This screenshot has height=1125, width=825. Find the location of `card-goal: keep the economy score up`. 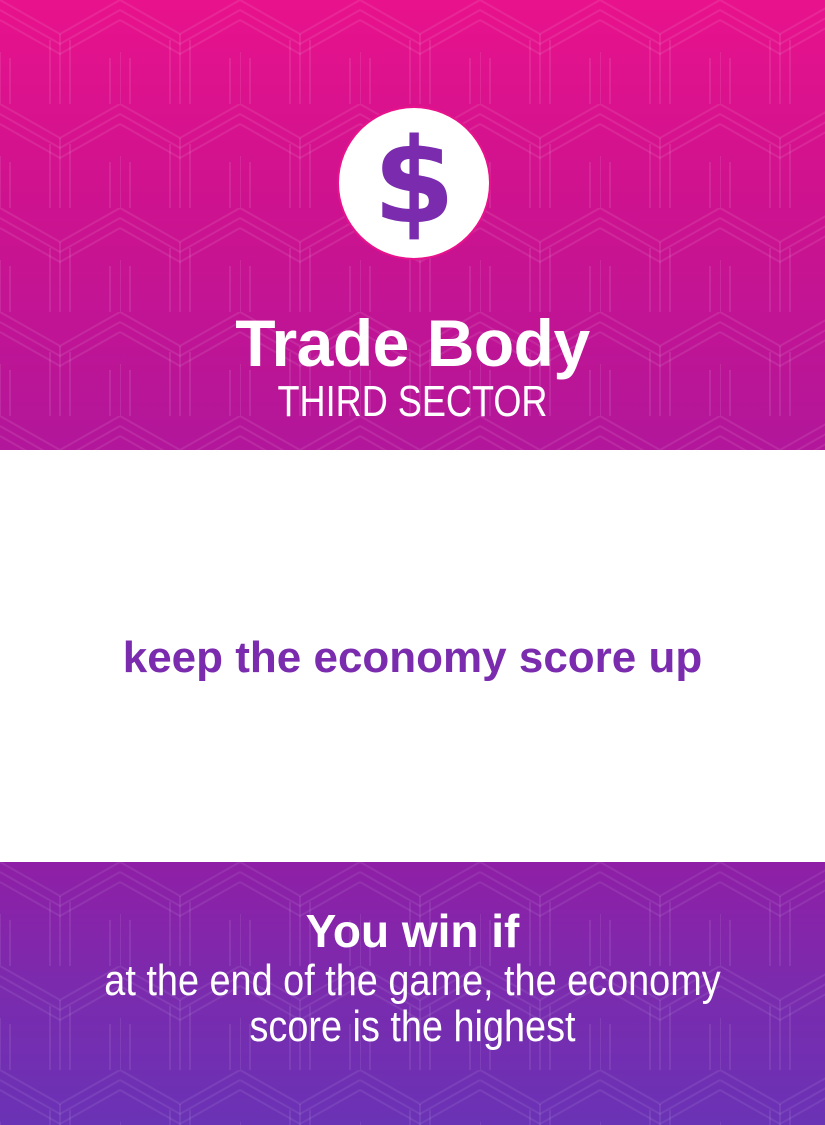

card-goal: keep the economy score up is located at coordinates (412, 657).